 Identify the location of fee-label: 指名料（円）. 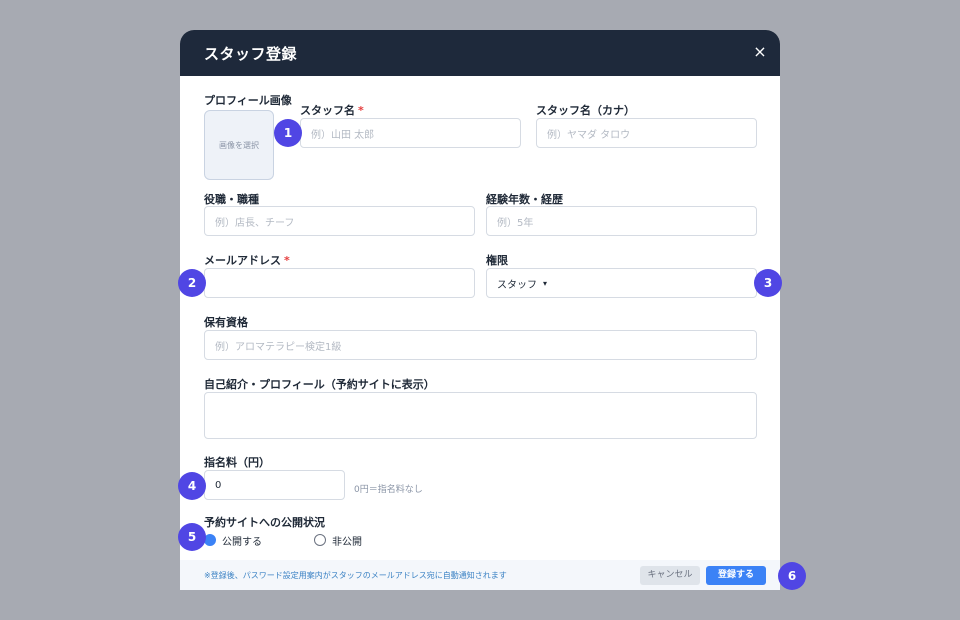
(237, 462).